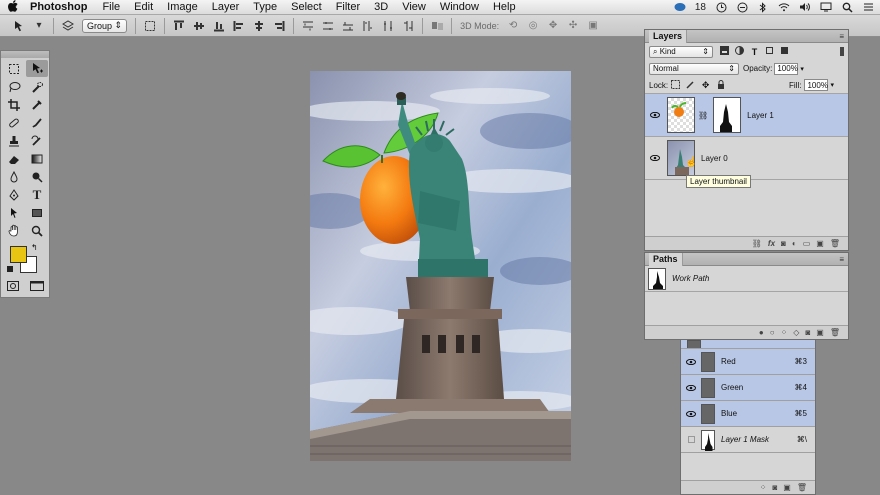  I want to click on gradient-tool-icon, so click(37, 158).